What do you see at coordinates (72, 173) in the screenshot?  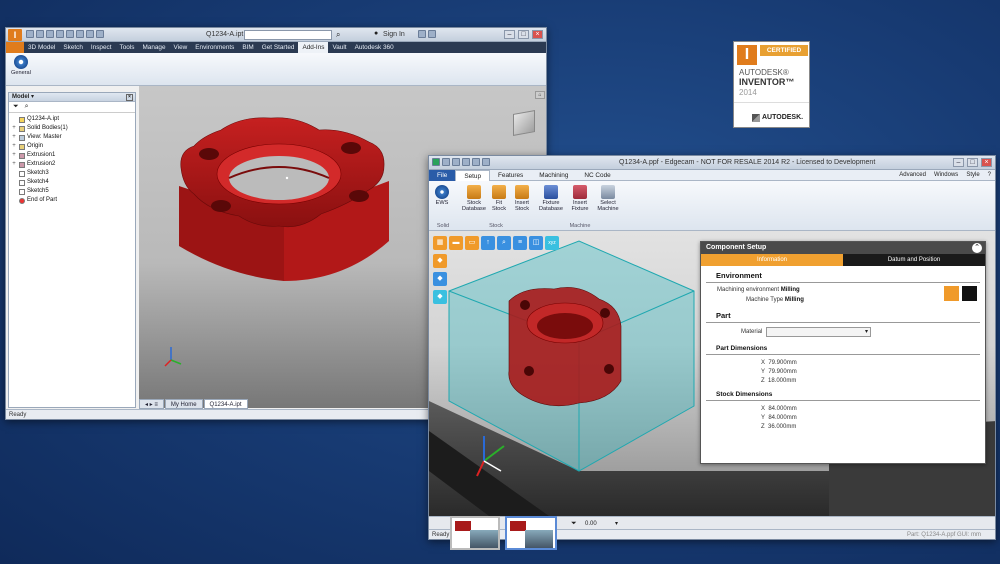 I see `tree-item-sketch3: Sketch3` at bounding box center [72, 173].